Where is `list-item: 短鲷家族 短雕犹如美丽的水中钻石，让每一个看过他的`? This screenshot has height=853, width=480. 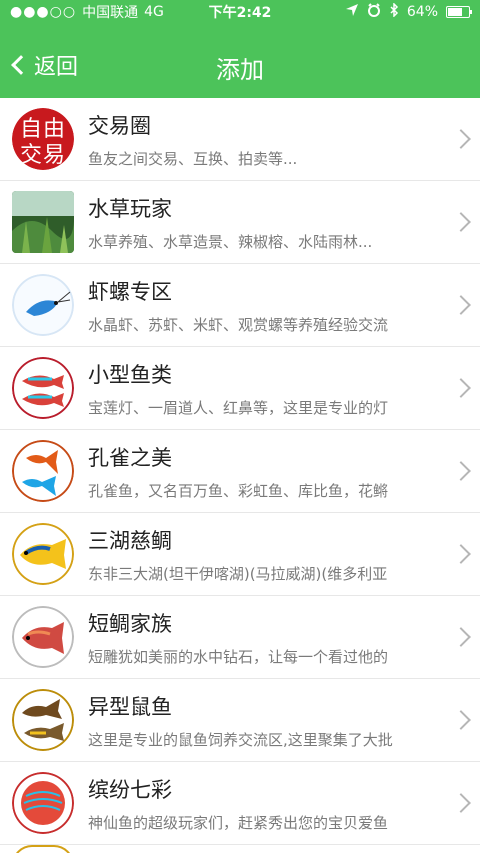
list-item: 短鲷家族 短雕犹如美丽的水中钻石，让每一个看过他的 is located at coordinates (240, 637).